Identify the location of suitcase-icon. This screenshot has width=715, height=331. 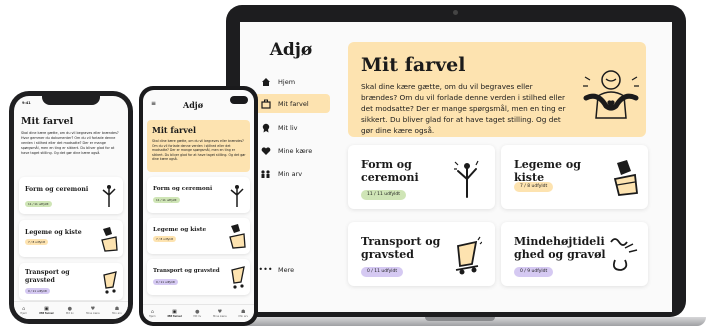
(265, 103).